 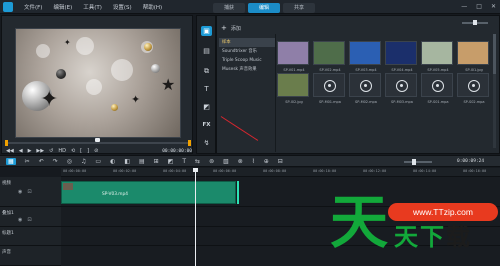 I want to click on folder-item: 样本, so click(x=247, y=42).